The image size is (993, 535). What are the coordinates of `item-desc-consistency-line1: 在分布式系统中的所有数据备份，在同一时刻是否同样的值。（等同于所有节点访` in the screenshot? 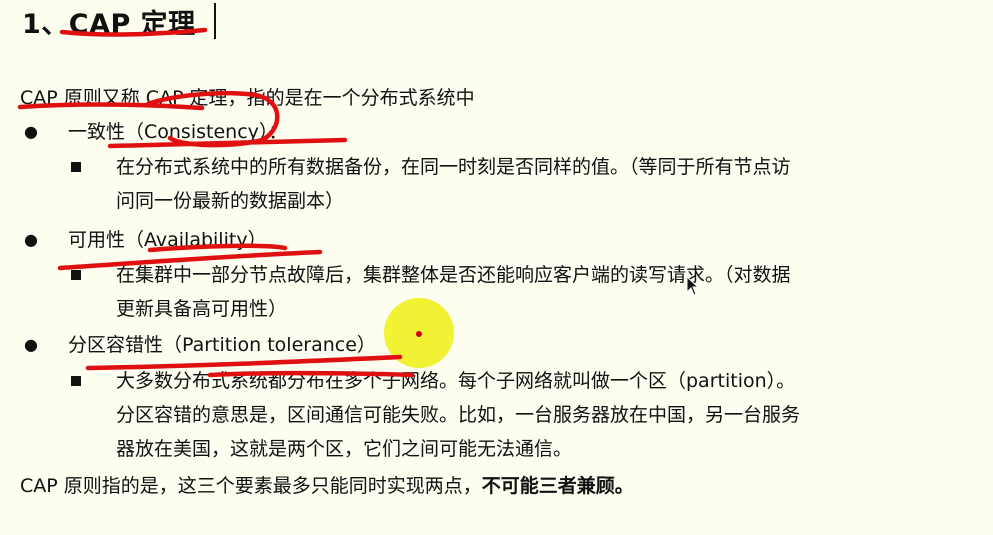 It's located at (453, 167).